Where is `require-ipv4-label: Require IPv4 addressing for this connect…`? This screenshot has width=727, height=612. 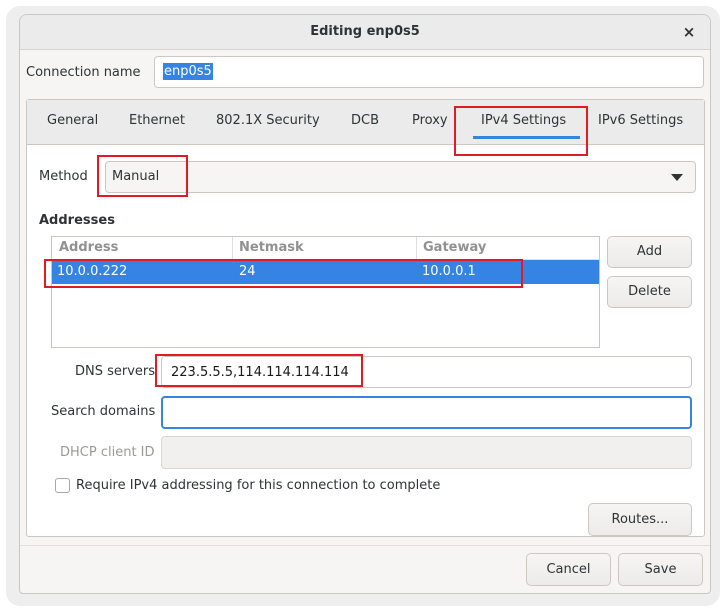
require-ipv4-label: Require IPv4 addressing for this connect… is located at coordinates (258, 485).